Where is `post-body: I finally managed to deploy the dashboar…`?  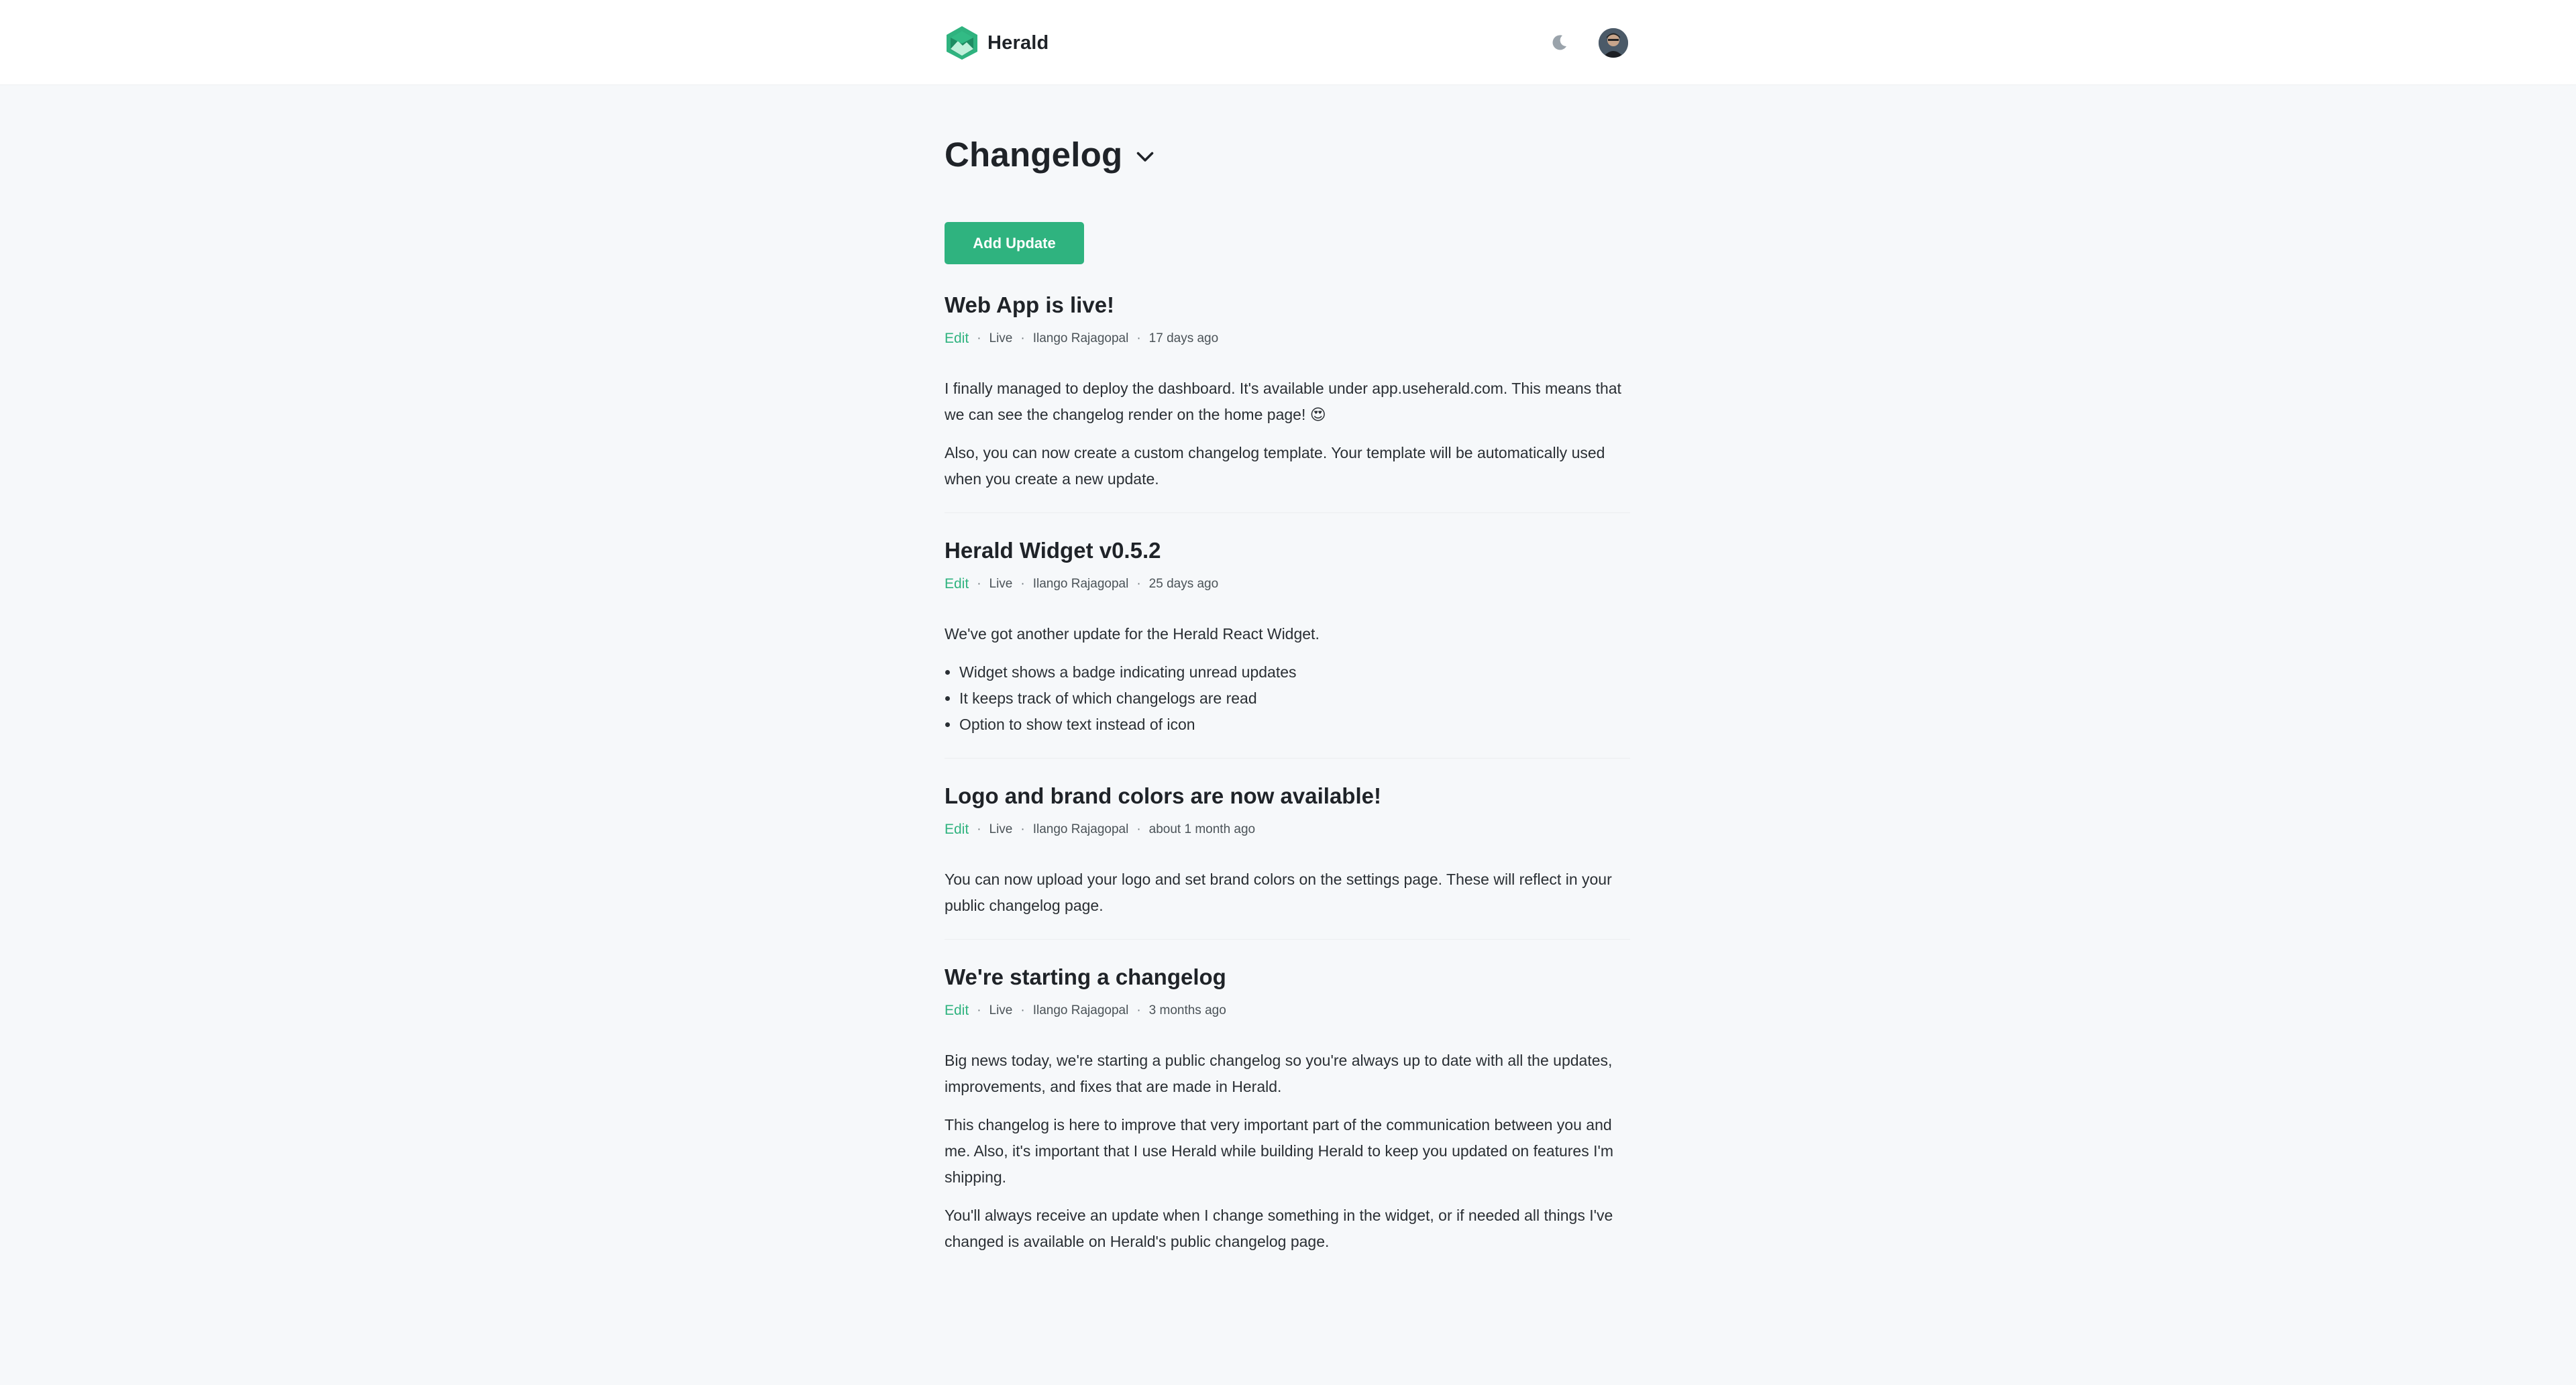
post-body: I finally managed to deploy the dashboar… is located at coordinates (1287, 434).